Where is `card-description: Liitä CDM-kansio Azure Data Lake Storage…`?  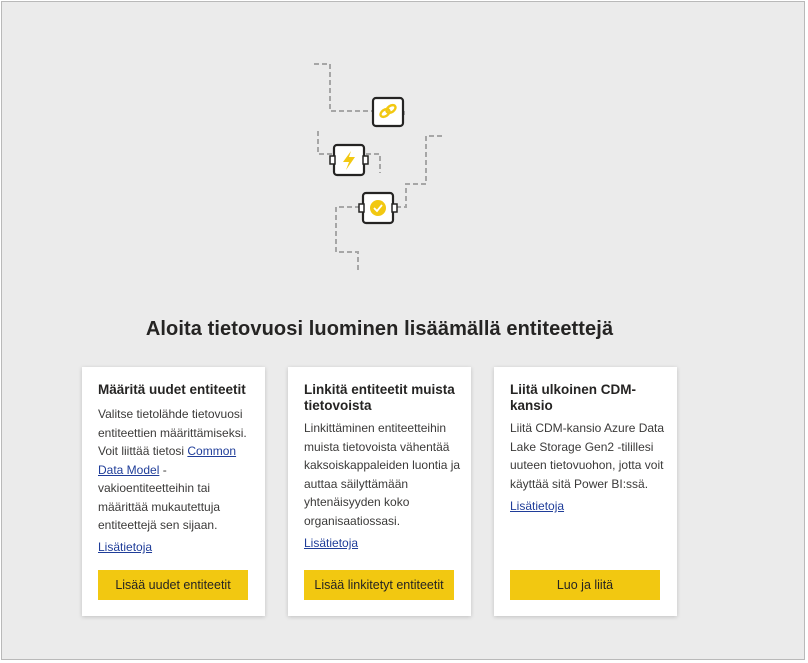
card-description: Liitä CDM-kansio Azure Data Lake Storage… is located at coordinates (587, 456).